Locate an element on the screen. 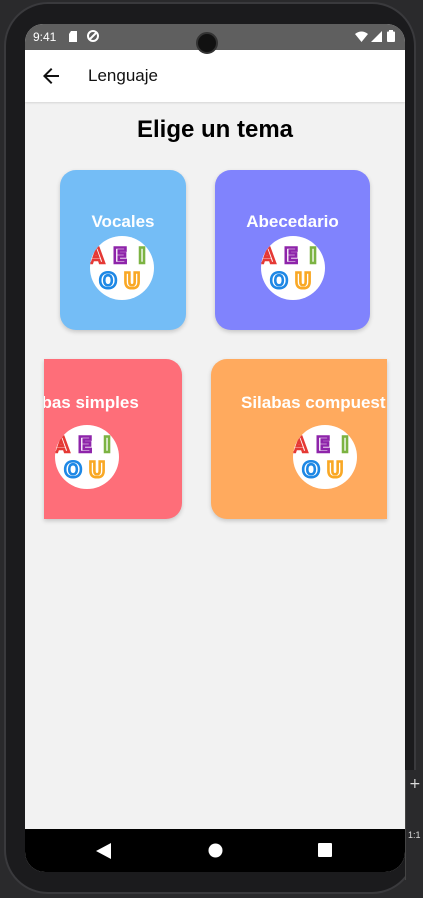 The height and width of the screenshot is (898, 423). nav-home-icon is located at coordinates (215, 850).